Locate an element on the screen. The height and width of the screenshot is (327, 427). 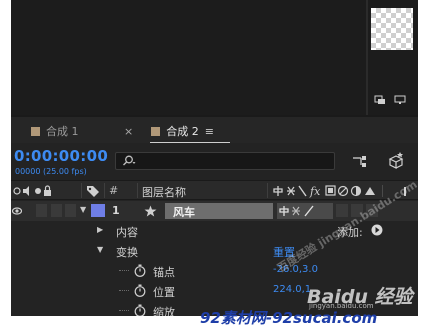
layer-switch-icons is located at coordinates (296, 211).